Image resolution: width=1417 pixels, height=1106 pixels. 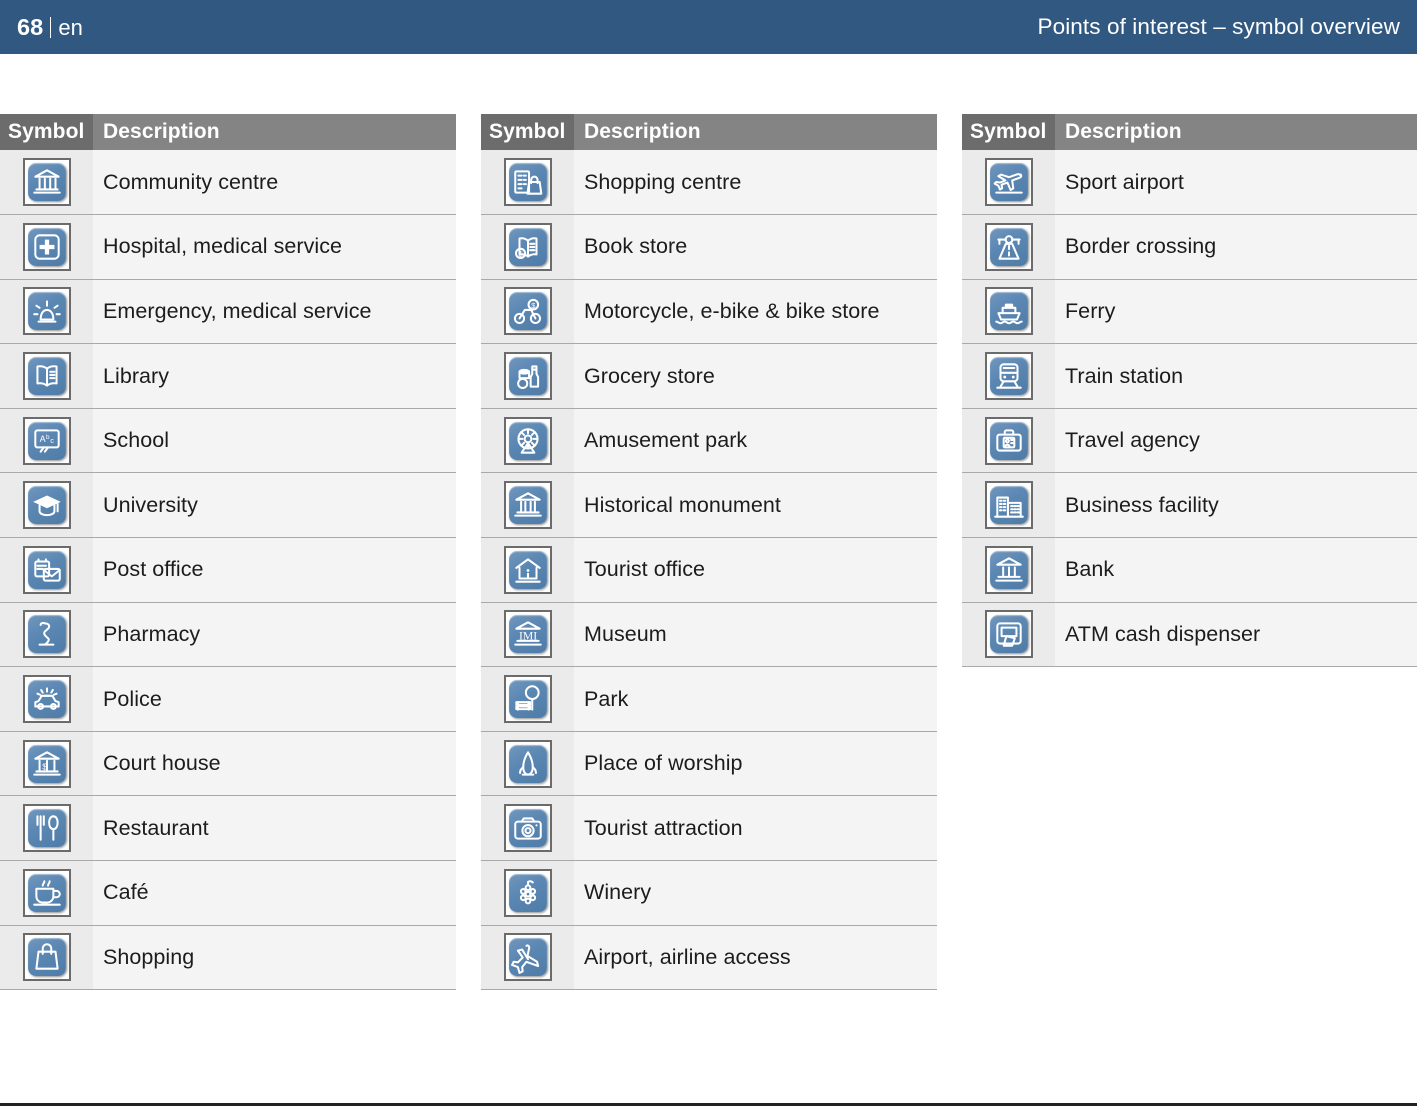 What do you see at coordinates (527, 569) in the screenshot?
I see `tourist-office-icon` at bounding box center [527, 569].